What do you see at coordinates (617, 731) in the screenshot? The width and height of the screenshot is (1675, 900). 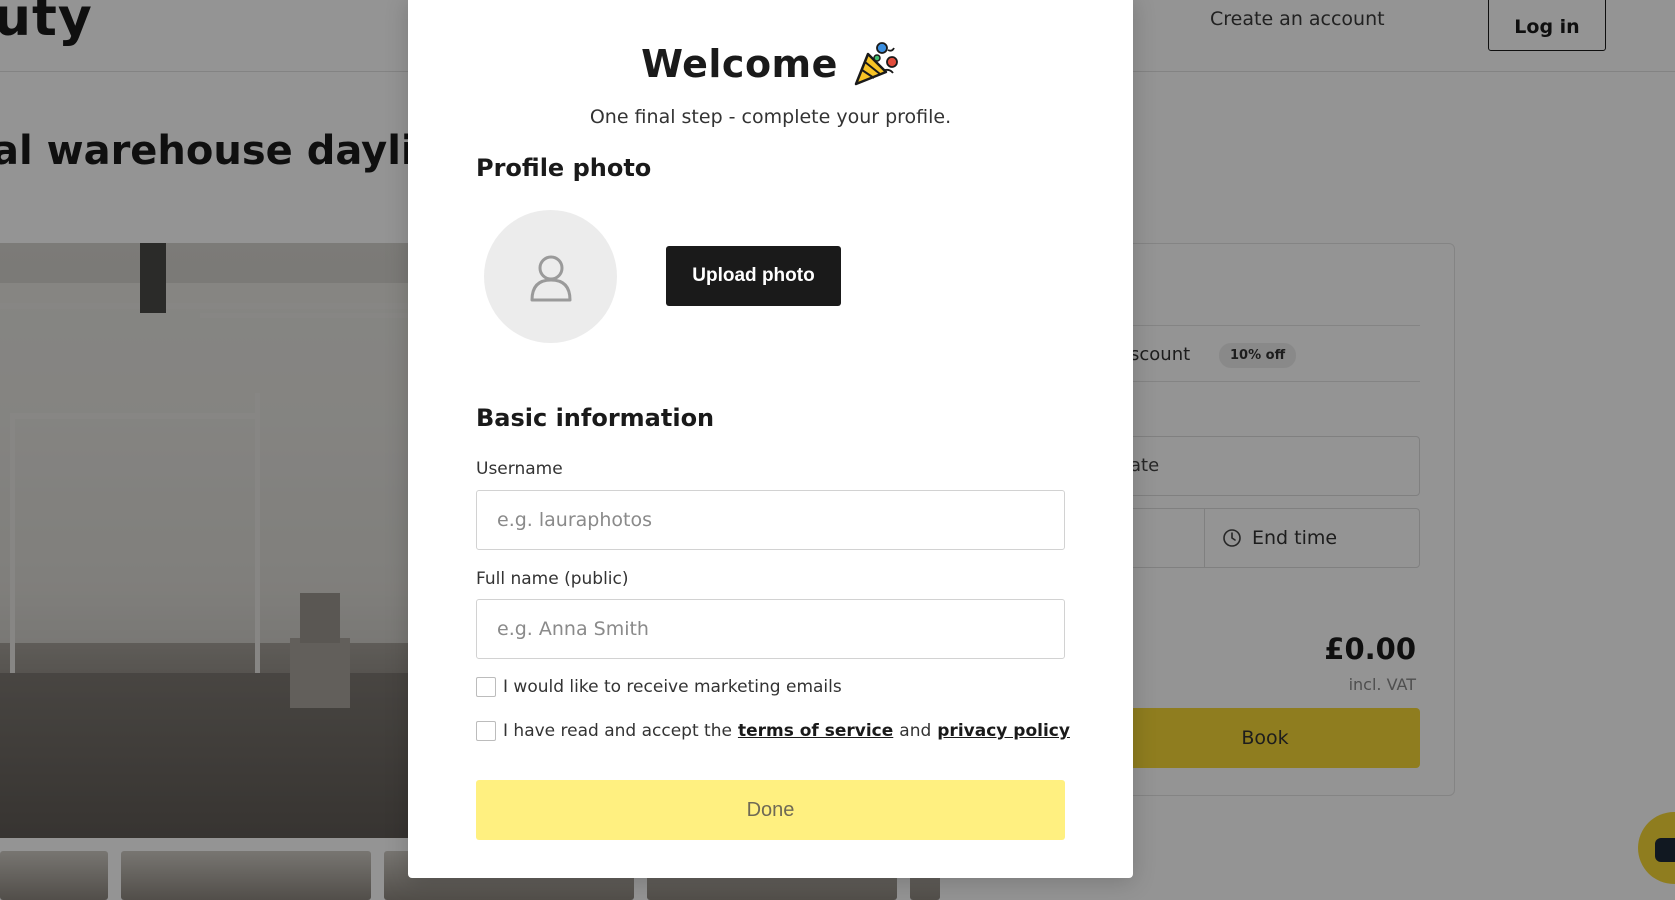 I see `terms-prefix-text: I have read and accept the` at bounding box center [617, 731].